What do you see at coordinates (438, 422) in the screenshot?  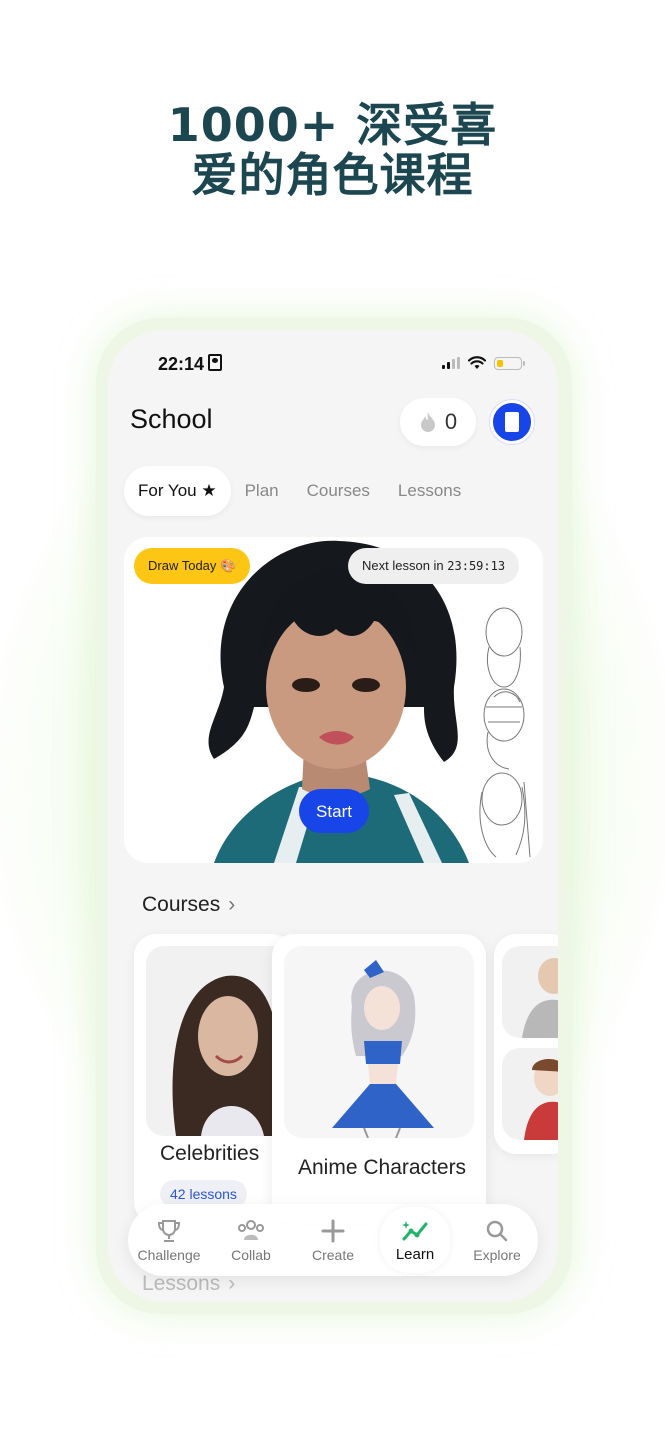 I see `streak-button: 0` at bounding box center [438, 422].